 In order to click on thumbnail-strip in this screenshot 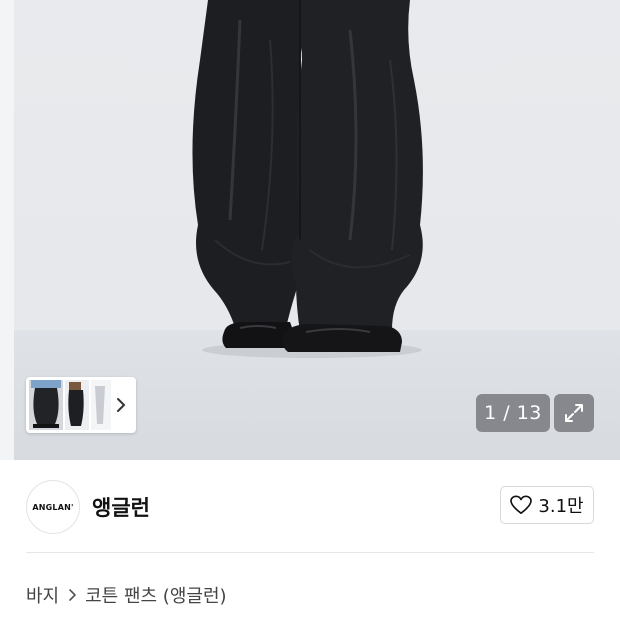, I will do `click(81, 405)`.